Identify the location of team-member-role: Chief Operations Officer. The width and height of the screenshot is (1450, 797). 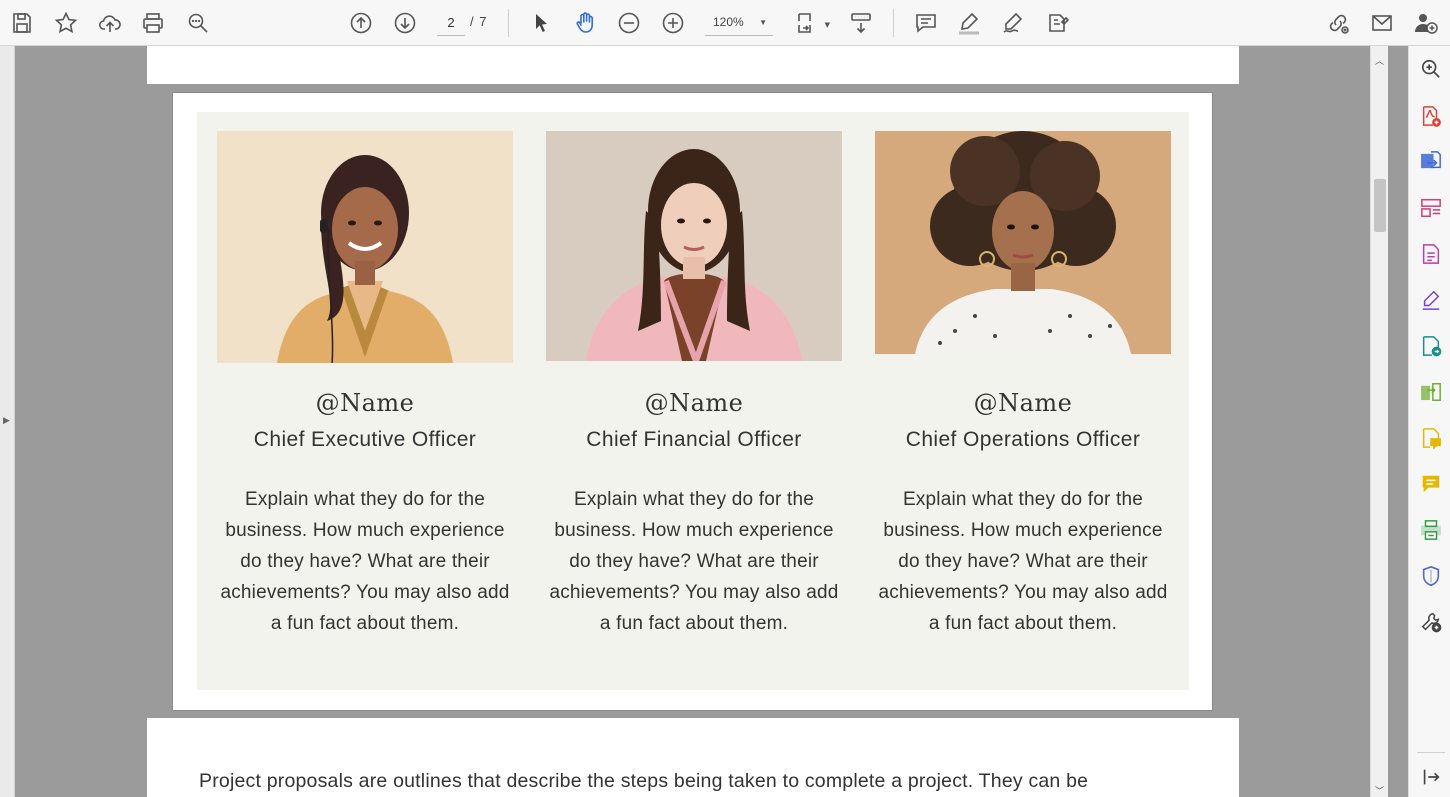
(1023, 439).